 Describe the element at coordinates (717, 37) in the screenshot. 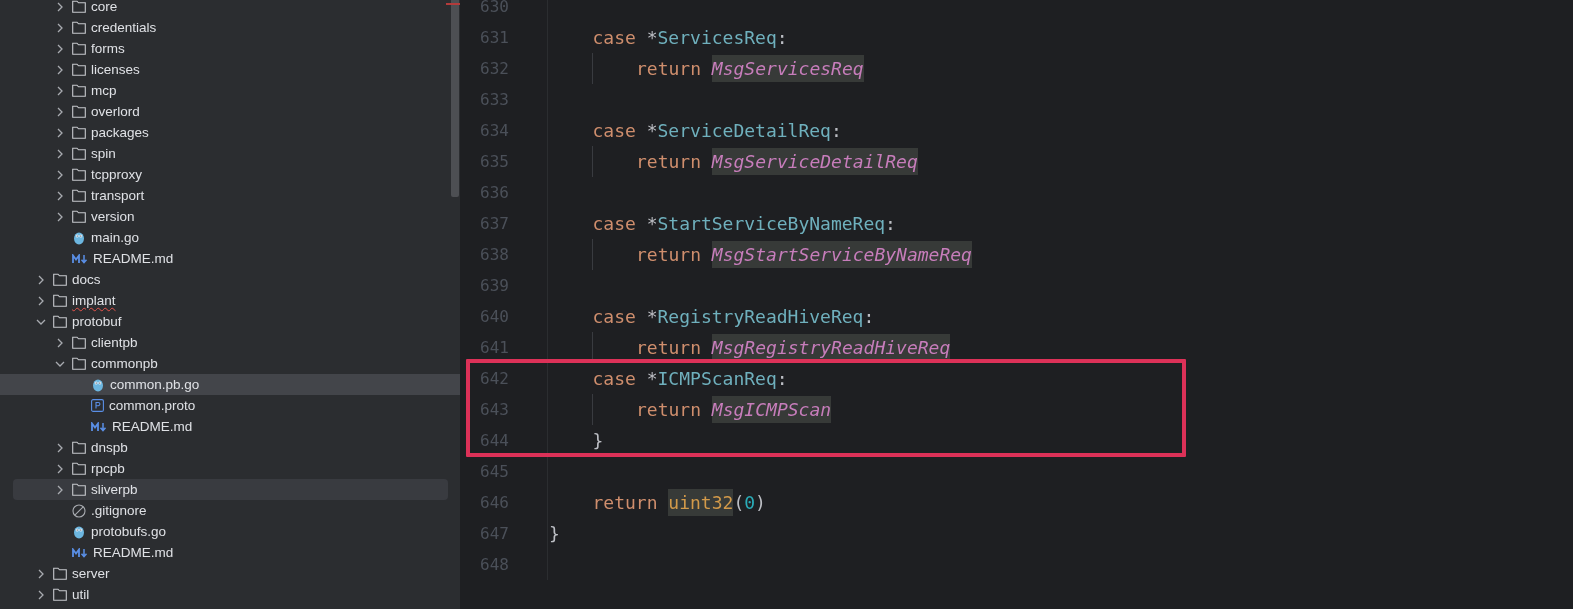

I see `type-name: ServicesReq` at that location.